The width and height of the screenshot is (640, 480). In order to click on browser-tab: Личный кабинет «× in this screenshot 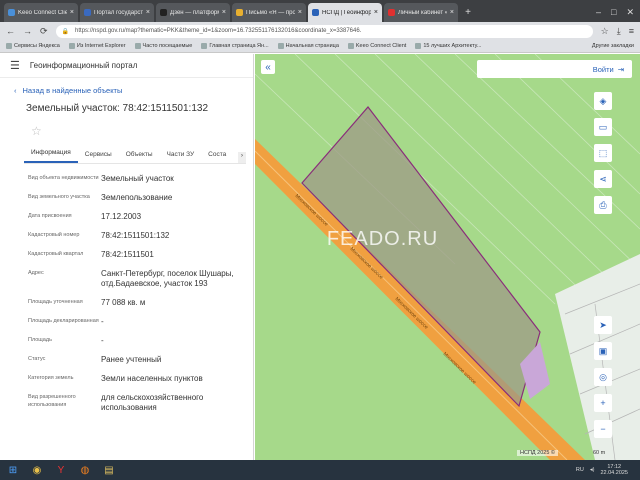, I will do `click(421, 12)`.